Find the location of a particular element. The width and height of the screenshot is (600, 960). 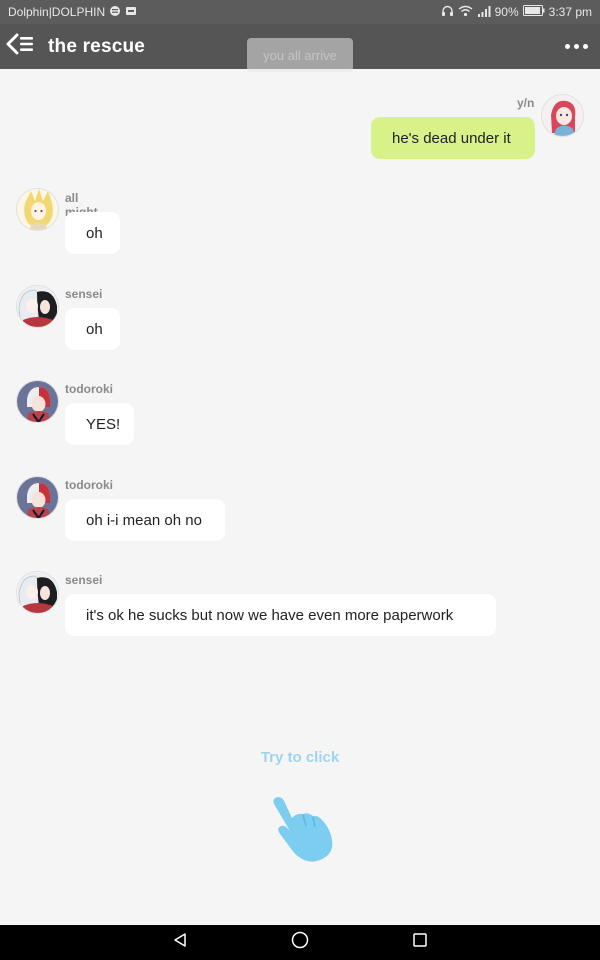

more-dots-icon is located at coordinates (567, 46).